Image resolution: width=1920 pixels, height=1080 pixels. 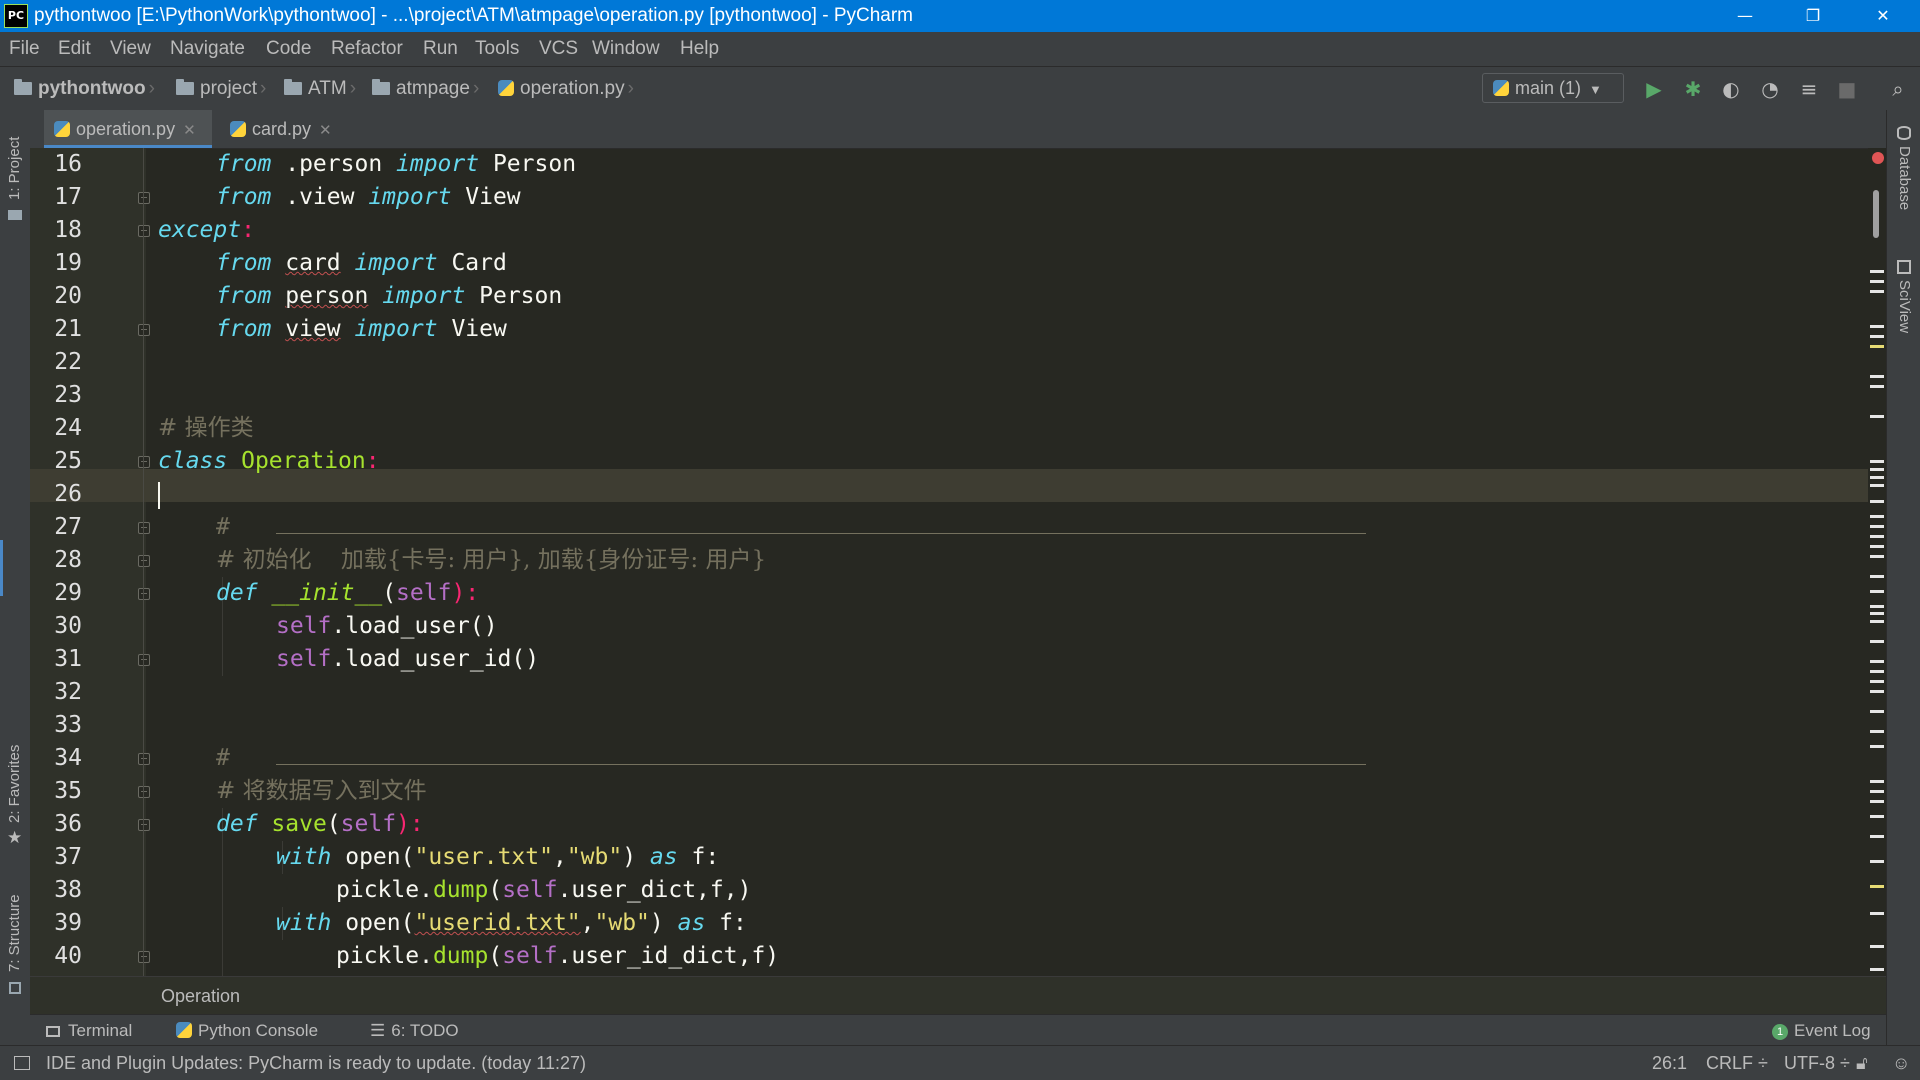 I want to click on coverage-icon: ◐, so click(x=1731, y=89).